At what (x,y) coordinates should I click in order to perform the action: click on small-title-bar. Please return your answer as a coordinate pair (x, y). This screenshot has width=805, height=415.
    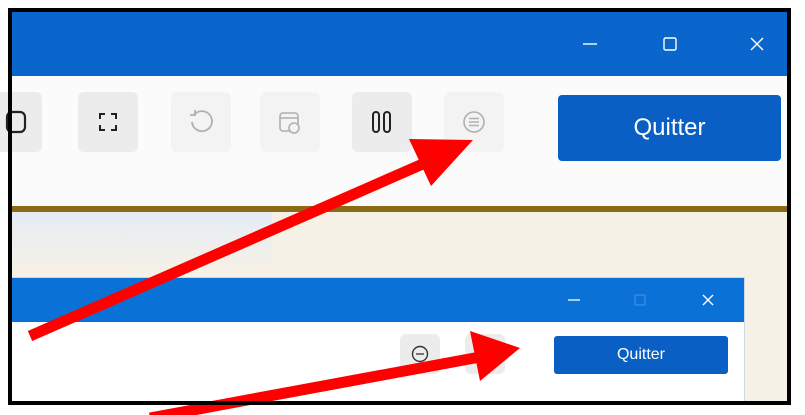
    Looking at the image, I should click on (378, 300).